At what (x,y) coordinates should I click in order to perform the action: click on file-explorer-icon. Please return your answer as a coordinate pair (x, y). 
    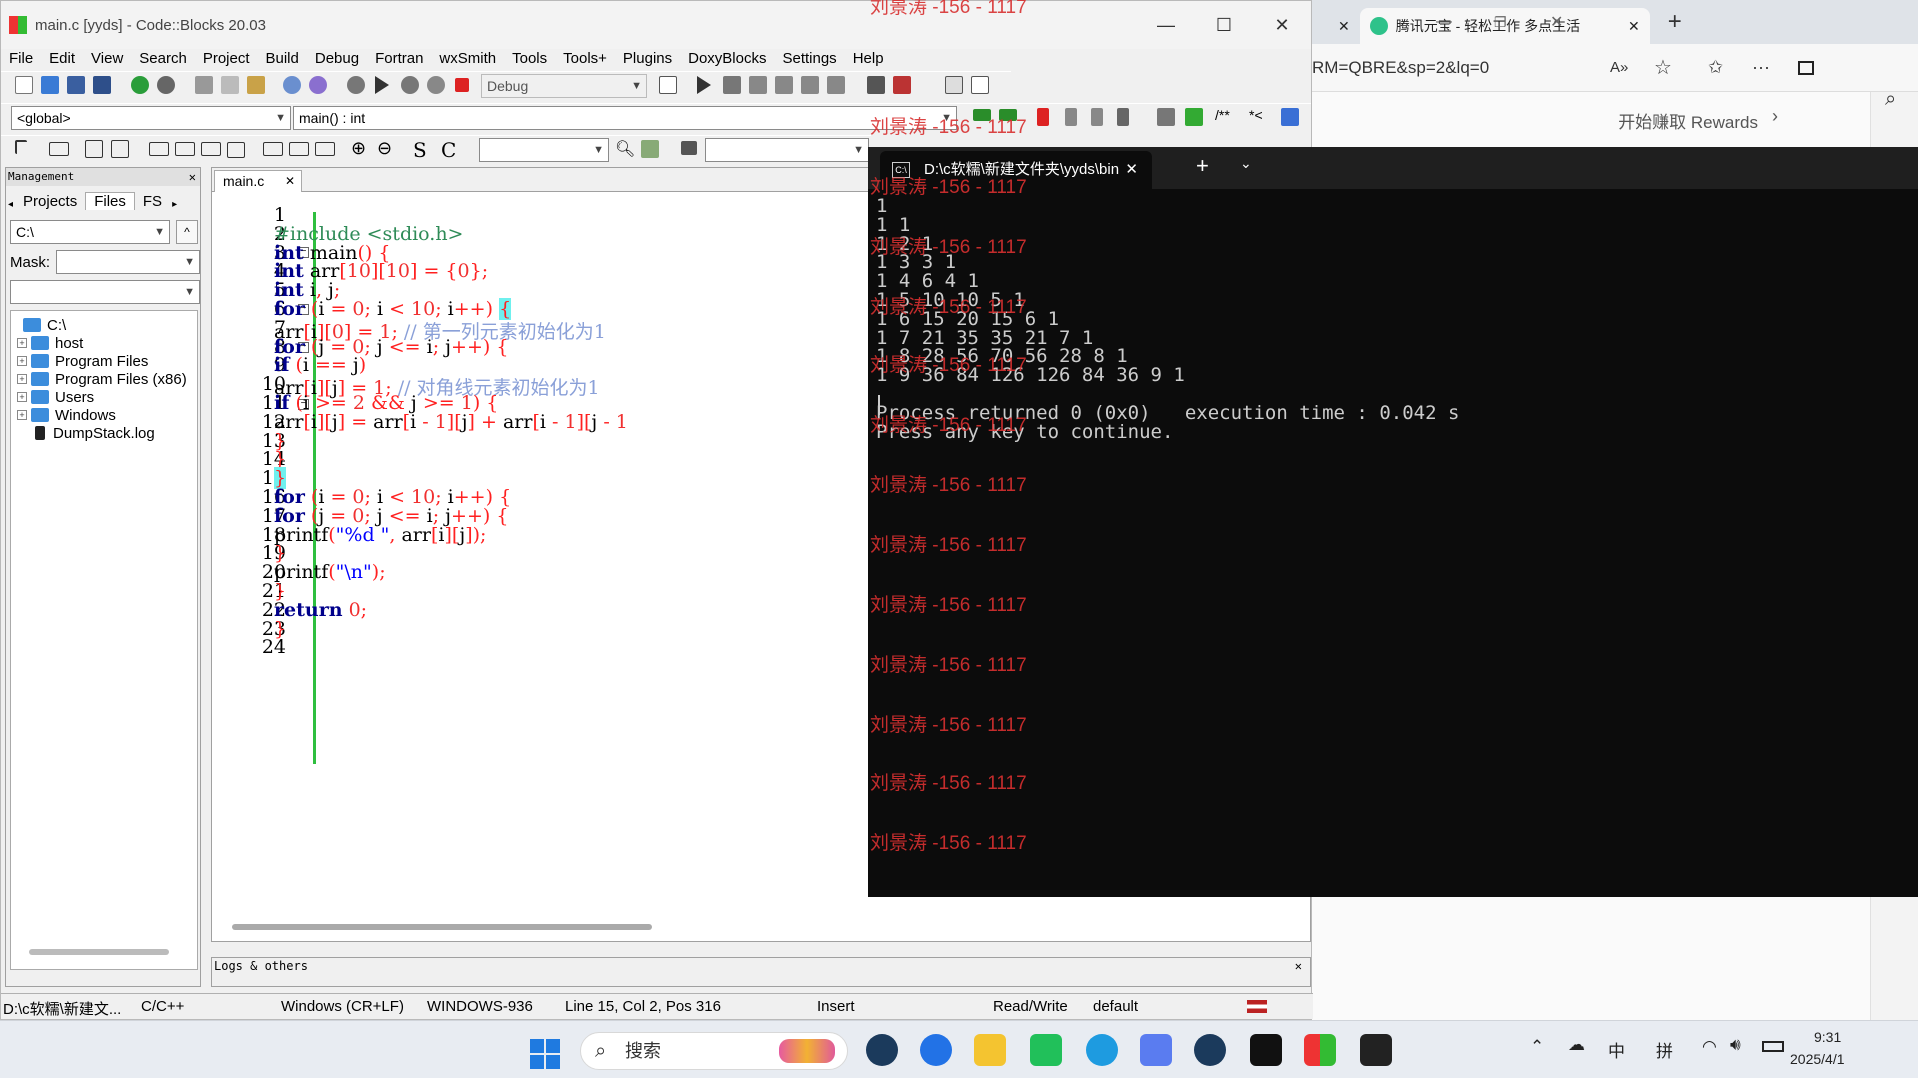
    Looking at the image, I should click on (990, 1050).